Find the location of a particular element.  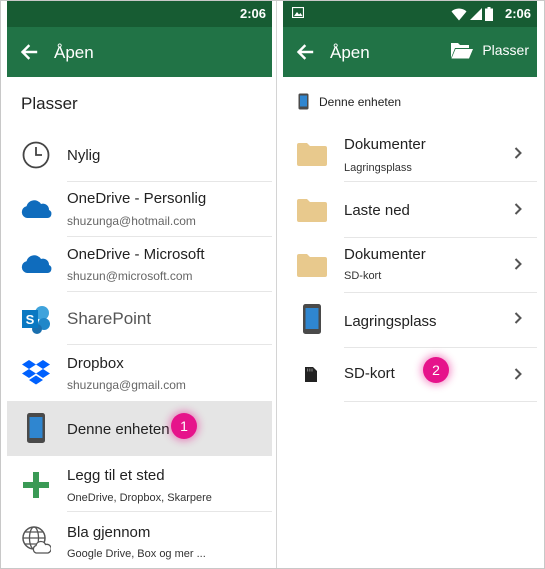

cell-signal-icon is located at coordinates (476, 14).